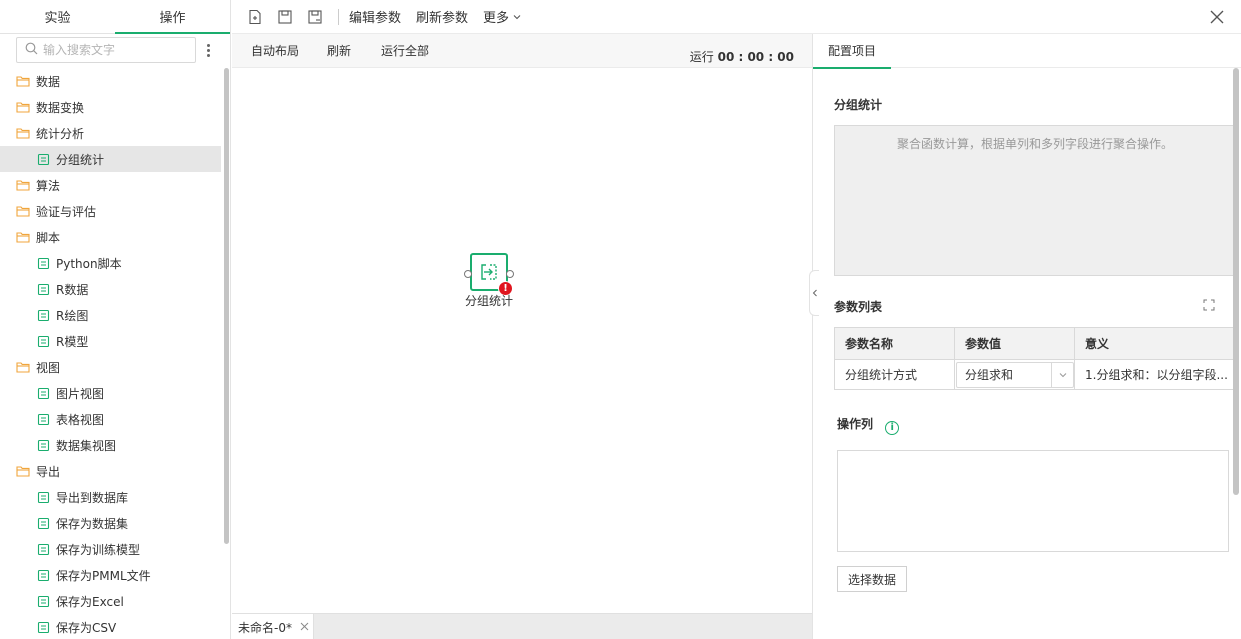 This screenshot has height=639, width=1241. What do you see at coordinates (48, 185) in the screenshot?
I see `tree-item-label: 算法` at bounding box center [48, 185].